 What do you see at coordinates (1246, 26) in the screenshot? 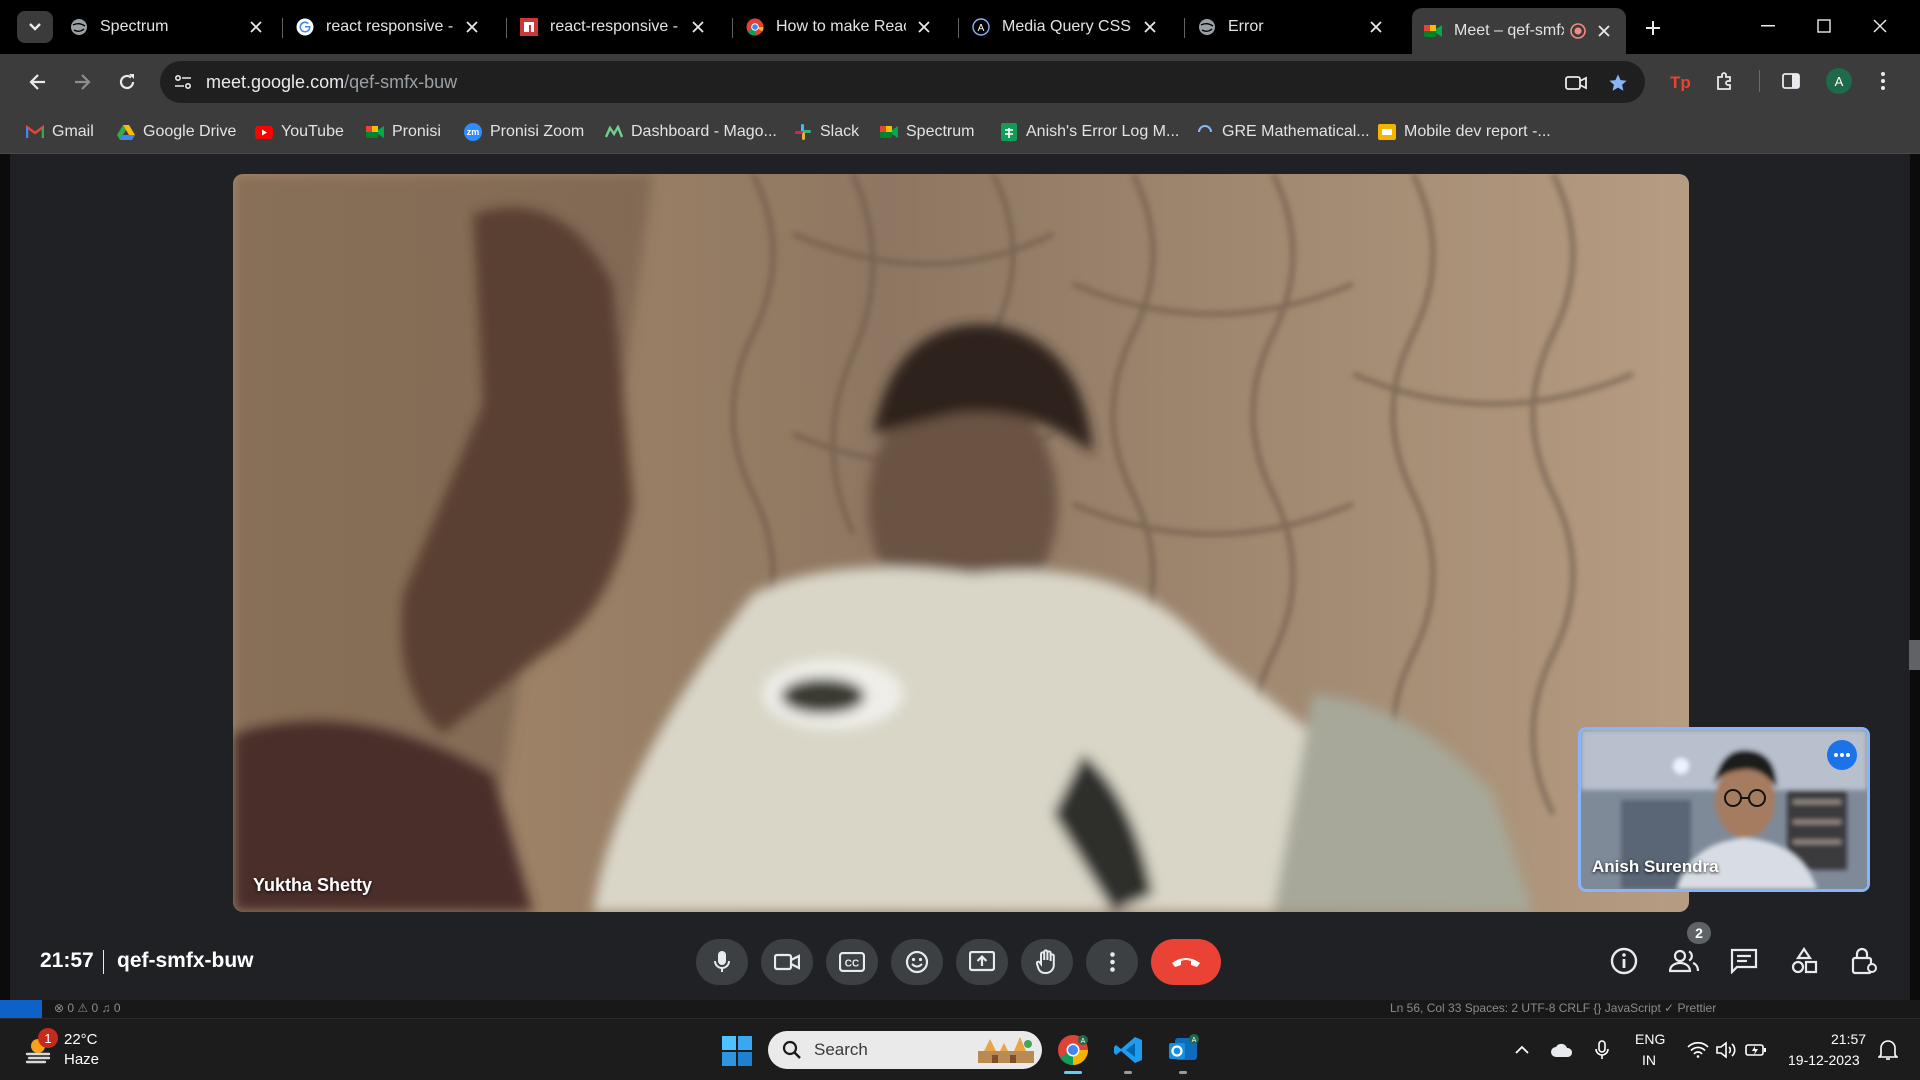
I see `tab-title: Error` at bounding box center [1246, 26].